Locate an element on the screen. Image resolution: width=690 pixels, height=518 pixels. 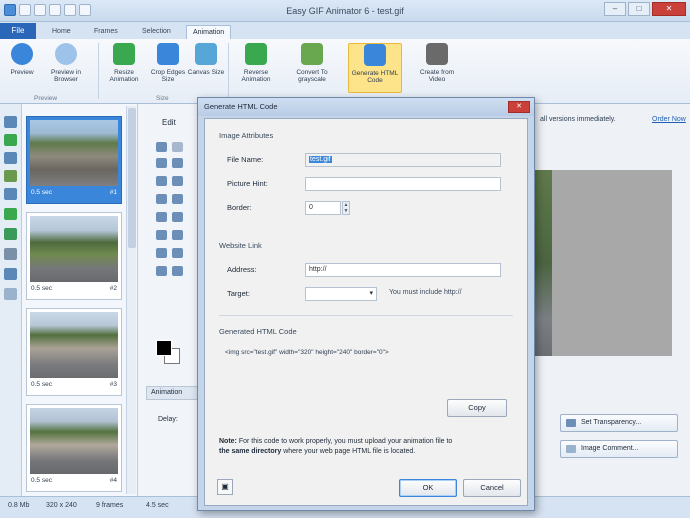
ellipse-tool-icon is located at coordinates (161, 217).